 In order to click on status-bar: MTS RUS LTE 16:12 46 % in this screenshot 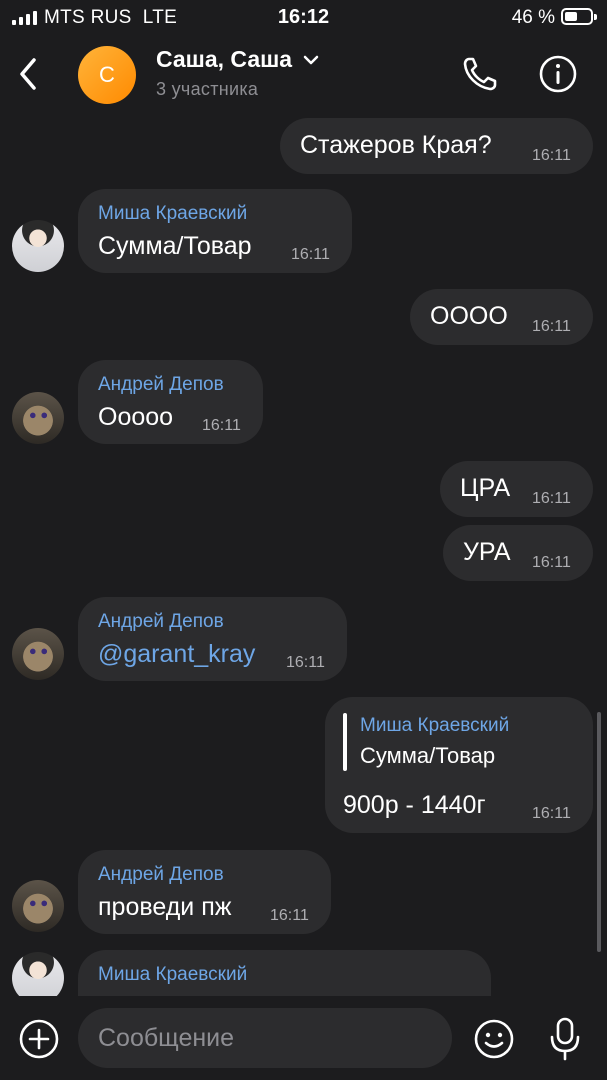, I will do `click(303, 17)`.